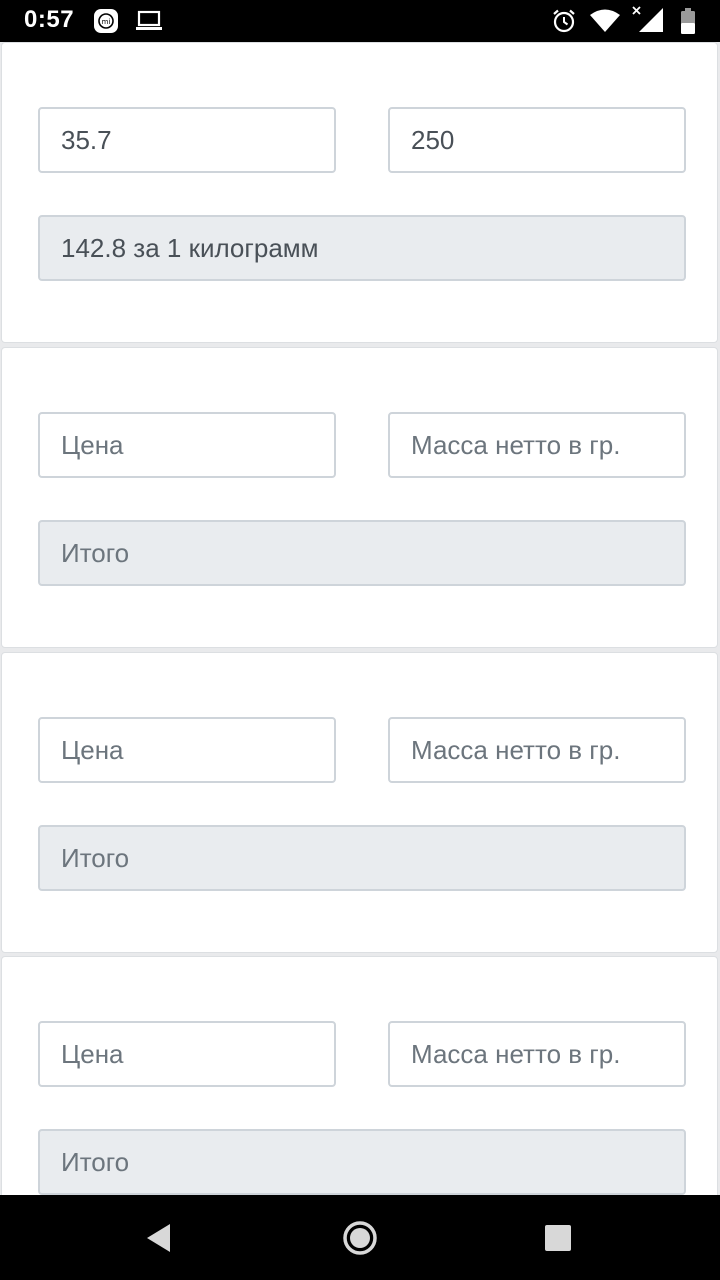 The width and height of the screenshot is (720, 1280). I want to click on navigation-bar, so click(360, 1237).